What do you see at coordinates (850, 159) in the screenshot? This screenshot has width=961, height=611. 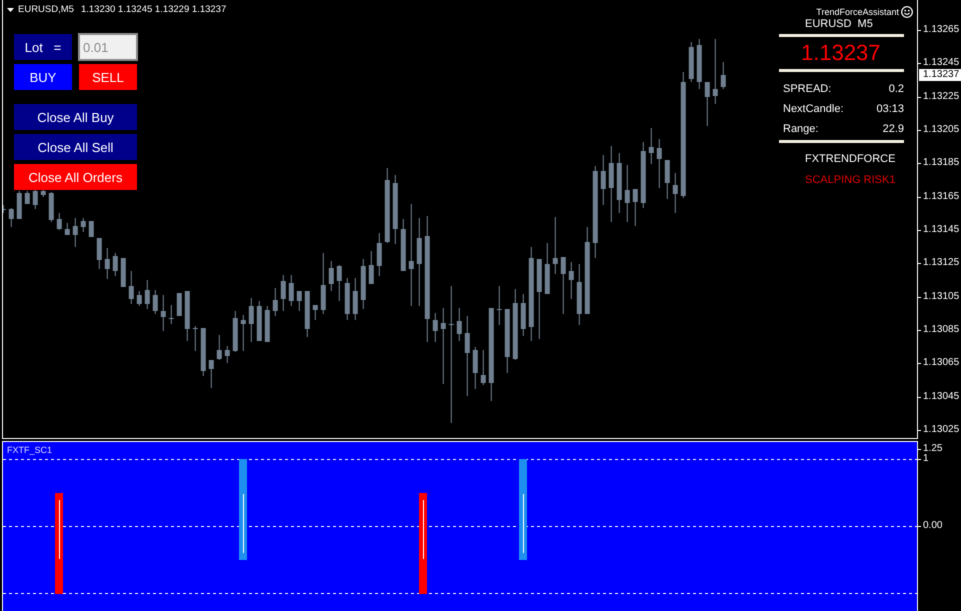 I see `brand-name: FXTRENDFORCE` at bounding box center [850, 159].